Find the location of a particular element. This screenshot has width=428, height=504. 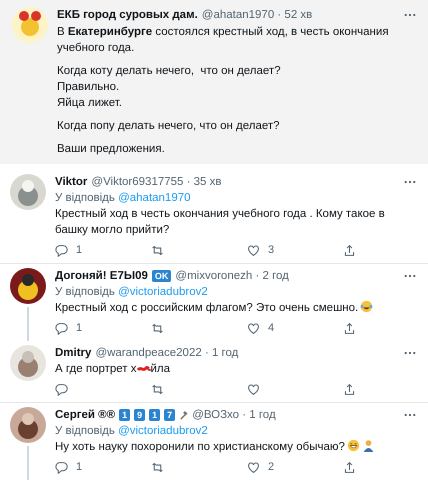

tweet-text: Ваши предложения. is located at coordinates (111, 149).